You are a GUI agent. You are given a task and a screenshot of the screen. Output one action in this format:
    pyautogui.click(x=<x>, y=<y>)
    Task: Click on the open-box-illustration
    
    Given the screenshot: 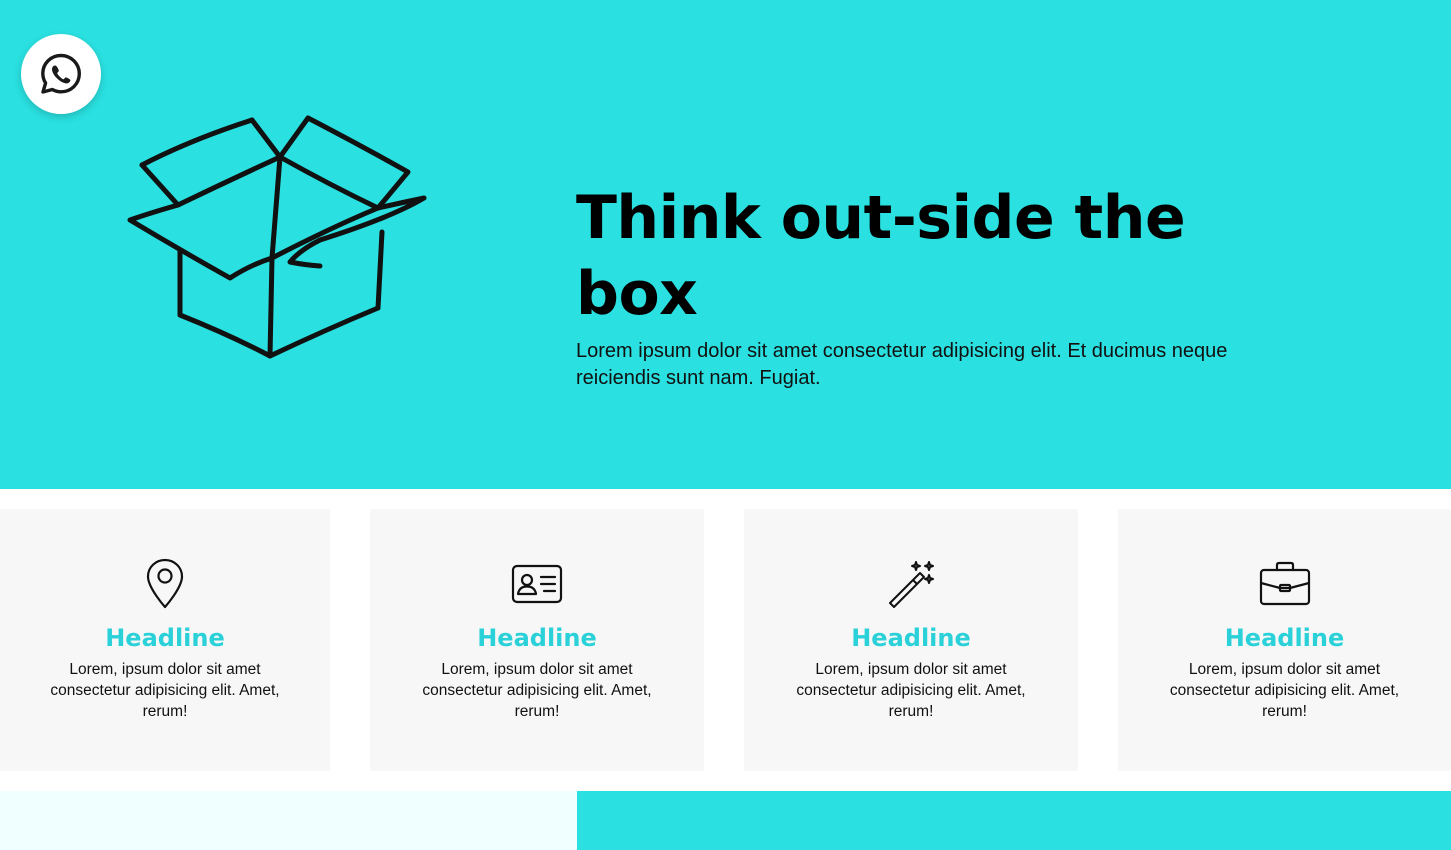 What is the action you would take?
    pyautogui.click(x=280, y=240)
    